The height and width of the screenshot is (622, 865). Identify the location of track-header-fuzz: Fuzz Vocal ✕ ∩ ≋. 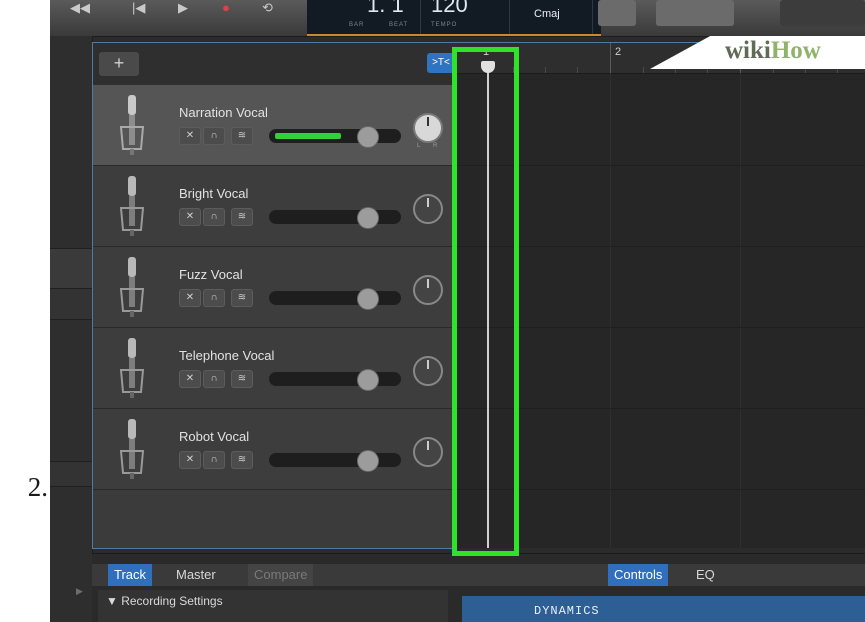
(274, 287).